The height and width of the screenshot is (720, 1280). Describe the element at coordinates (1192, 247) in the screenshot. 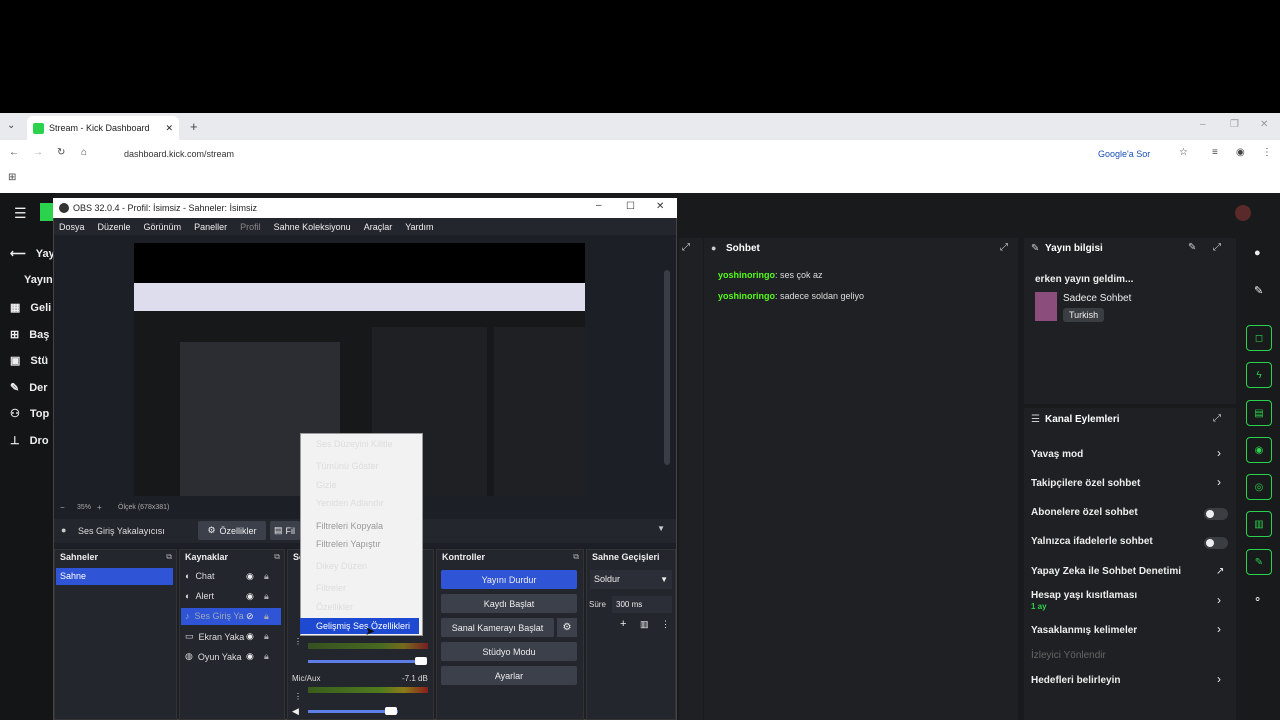

I see `edit-icon: ✎` at that location.